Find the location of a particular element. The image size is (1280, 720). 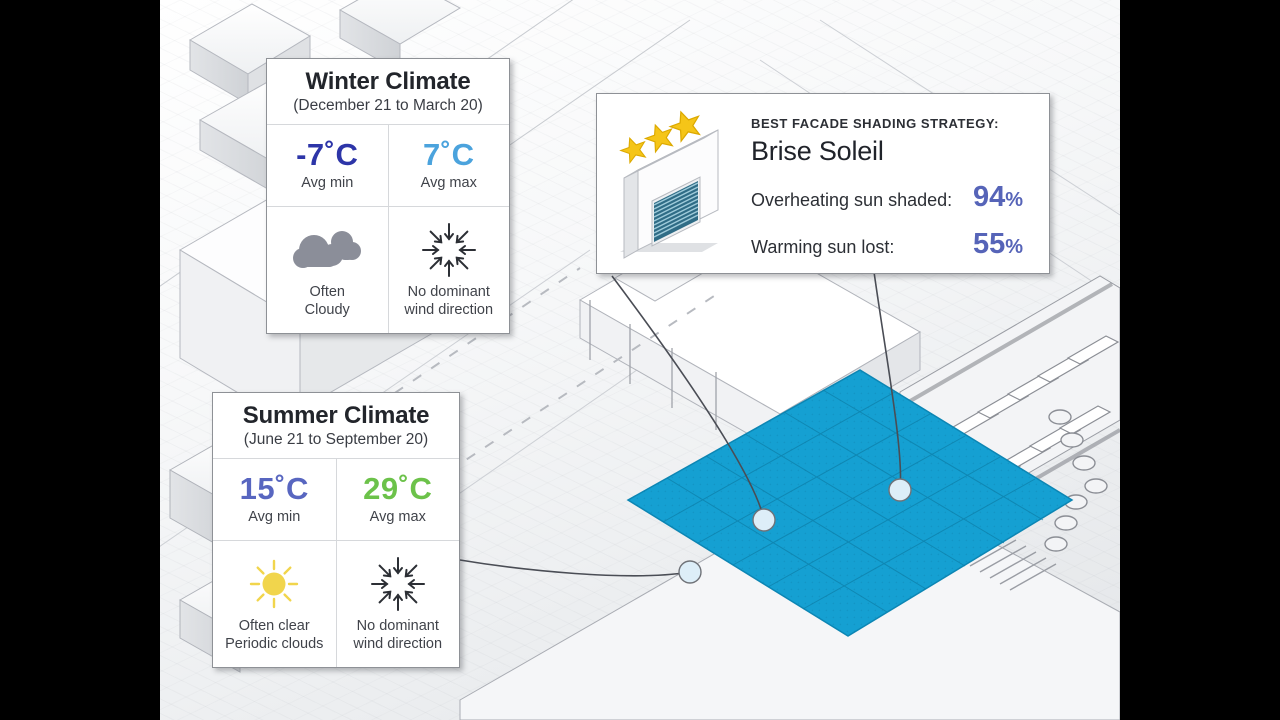

summer-wind-cell: No dominant wind direction is located at coordinates (397, 603).